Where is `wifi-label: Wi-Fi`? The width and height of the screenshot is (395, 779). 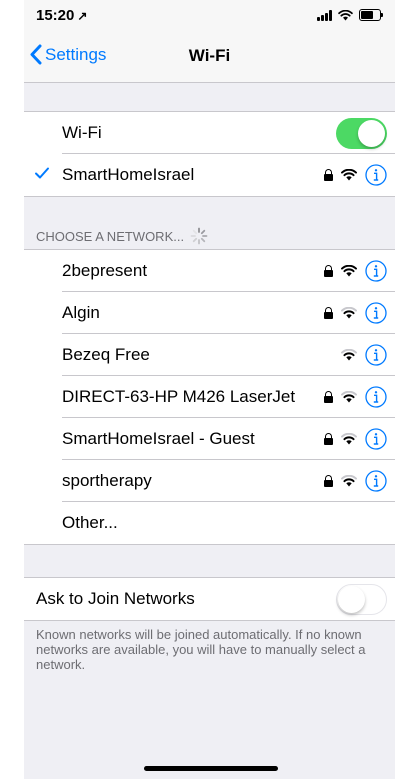 wifi-label: Wi-Fi is located at coordinates (82, 132).